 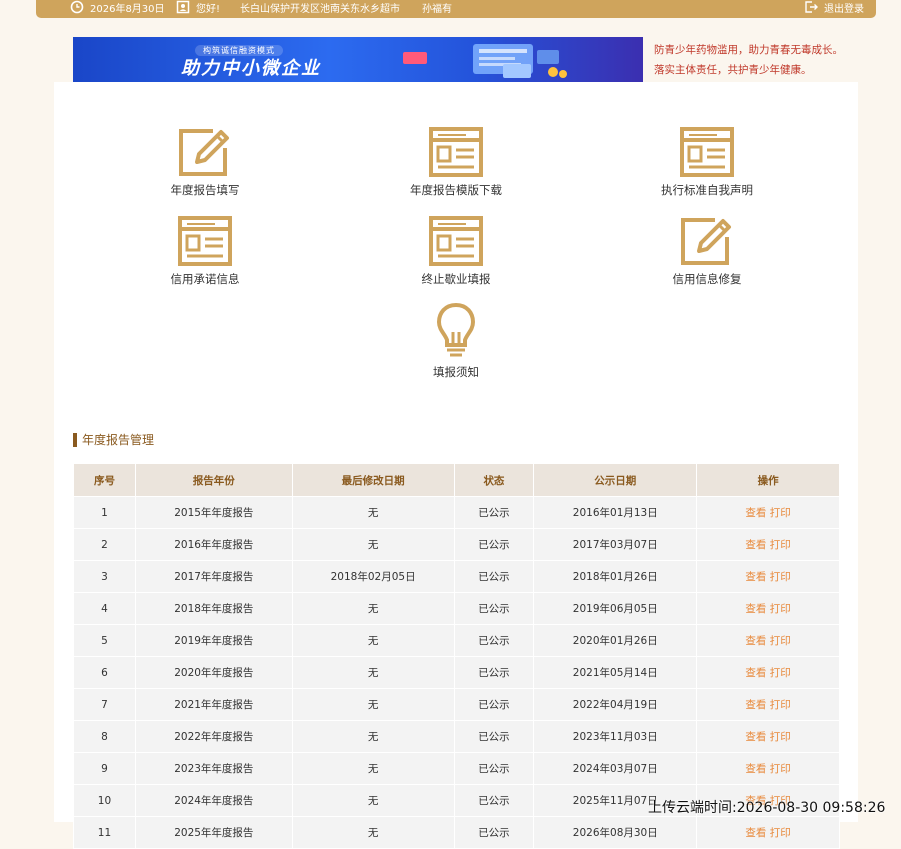 What do you see at coordinates (615, 576) in the screenshot?
I see `publish-date: 2018年01月26日` at bounding box center [615, 576].